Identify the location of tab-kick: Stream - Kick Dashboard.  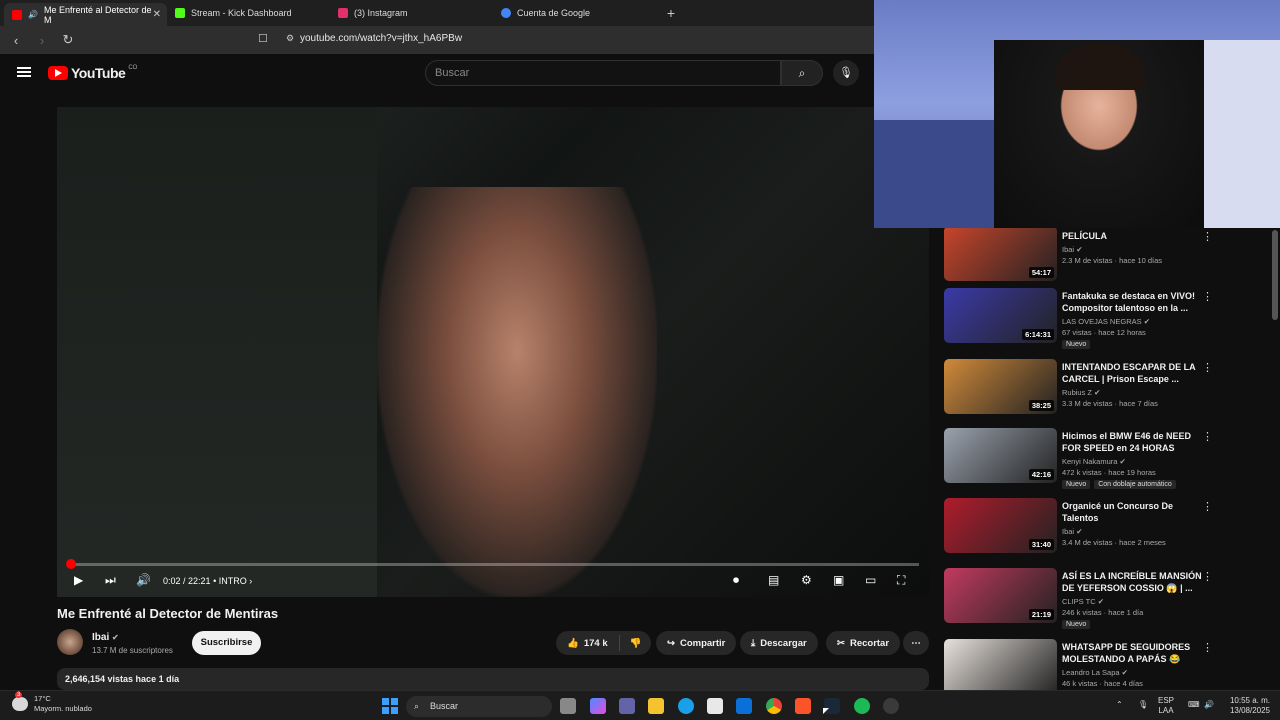
(248, 13).